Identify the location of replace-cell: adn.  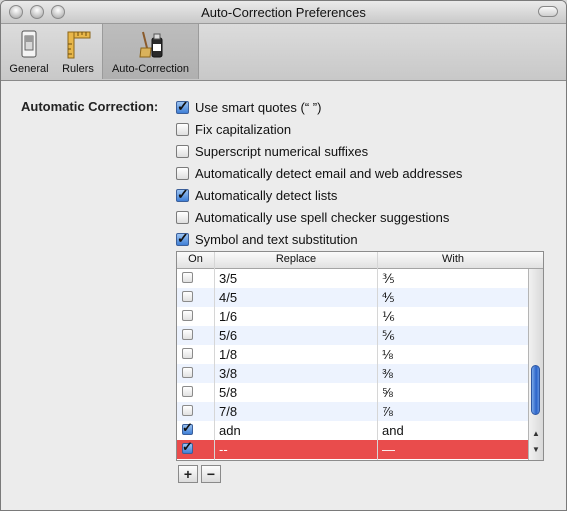
(230, 430).